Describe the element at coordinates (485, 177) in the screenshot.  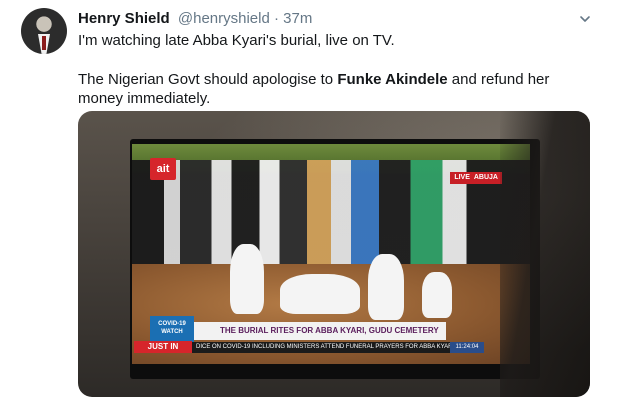
I see `live-location: ABUJA` at that location.